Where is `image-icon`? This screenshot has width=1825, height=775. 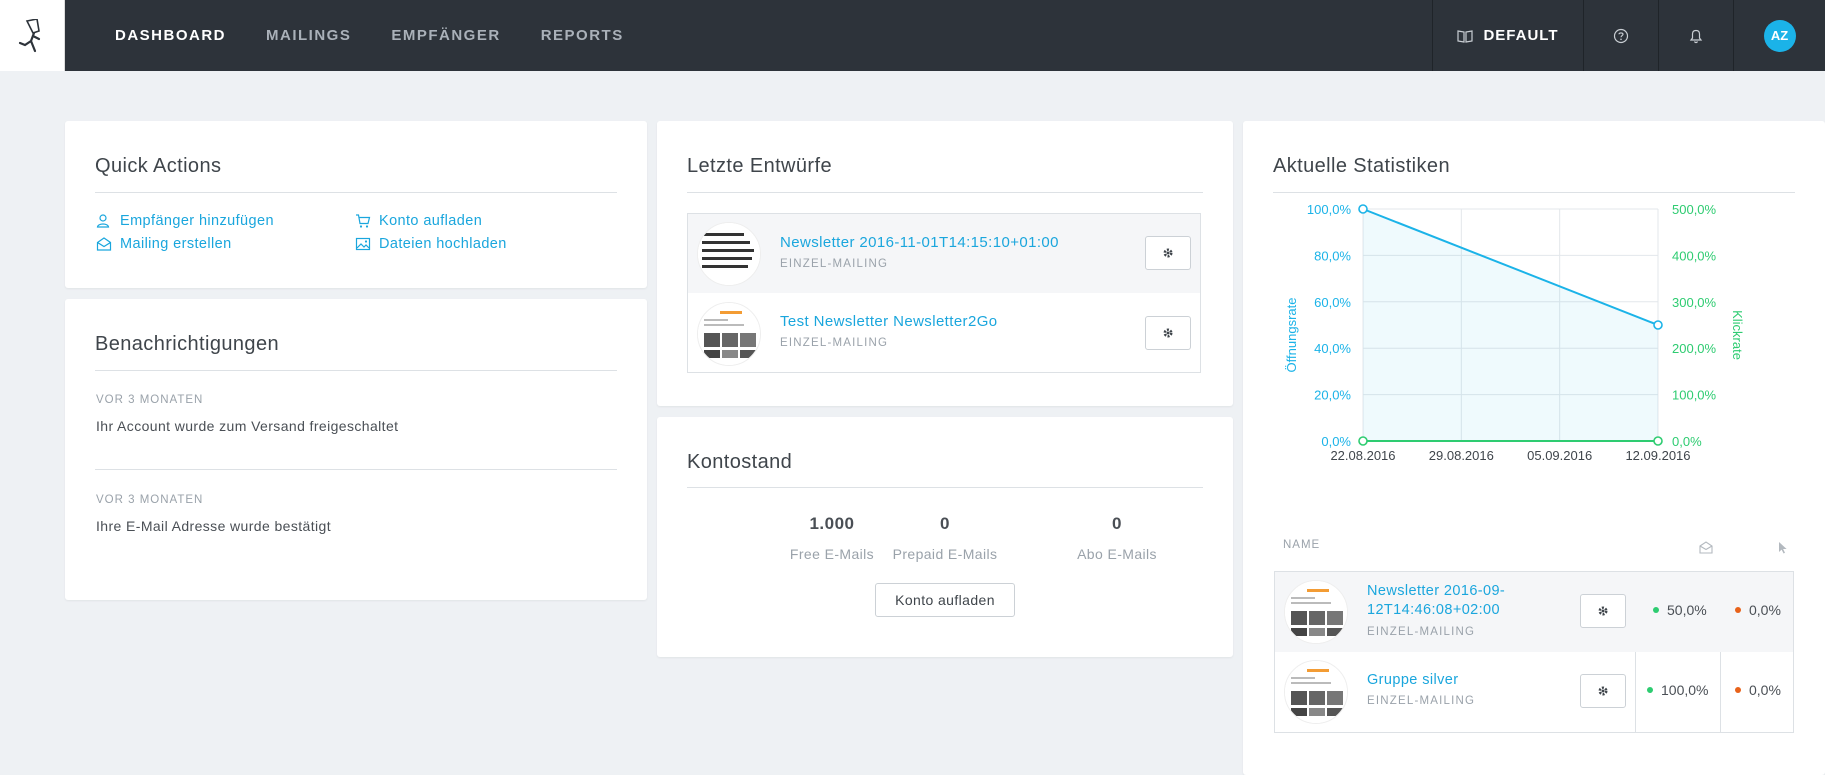 image-icon is located at coordinates (363, 244).